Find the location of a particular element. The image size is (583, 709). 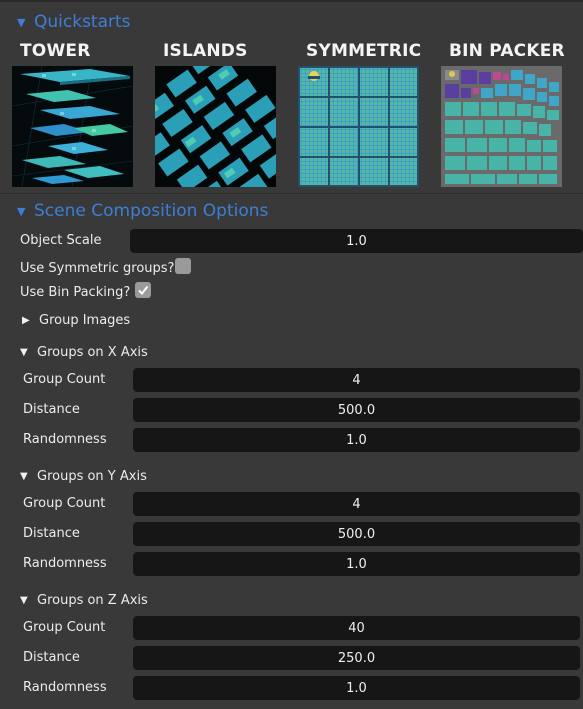

y-distance-value: 500.0 is located at coordinates (356, 534).